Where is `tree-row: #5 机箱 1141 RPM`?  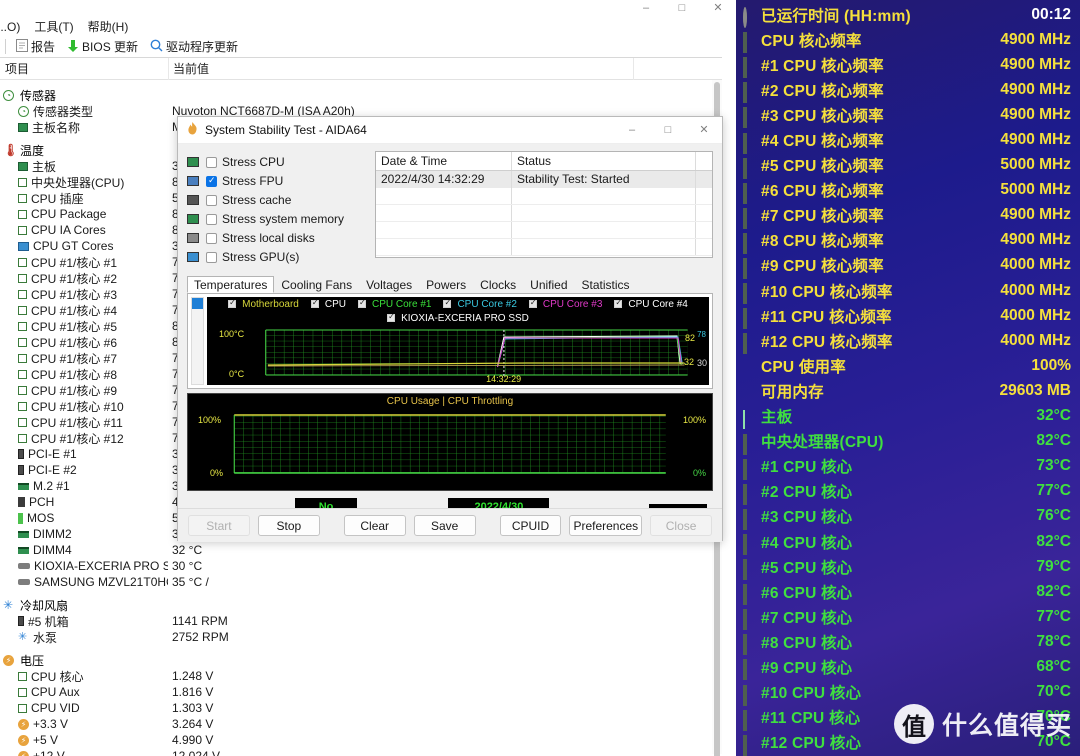 tree-row: #5 机箱 1141 RPM is located at coordinates (361, 621).